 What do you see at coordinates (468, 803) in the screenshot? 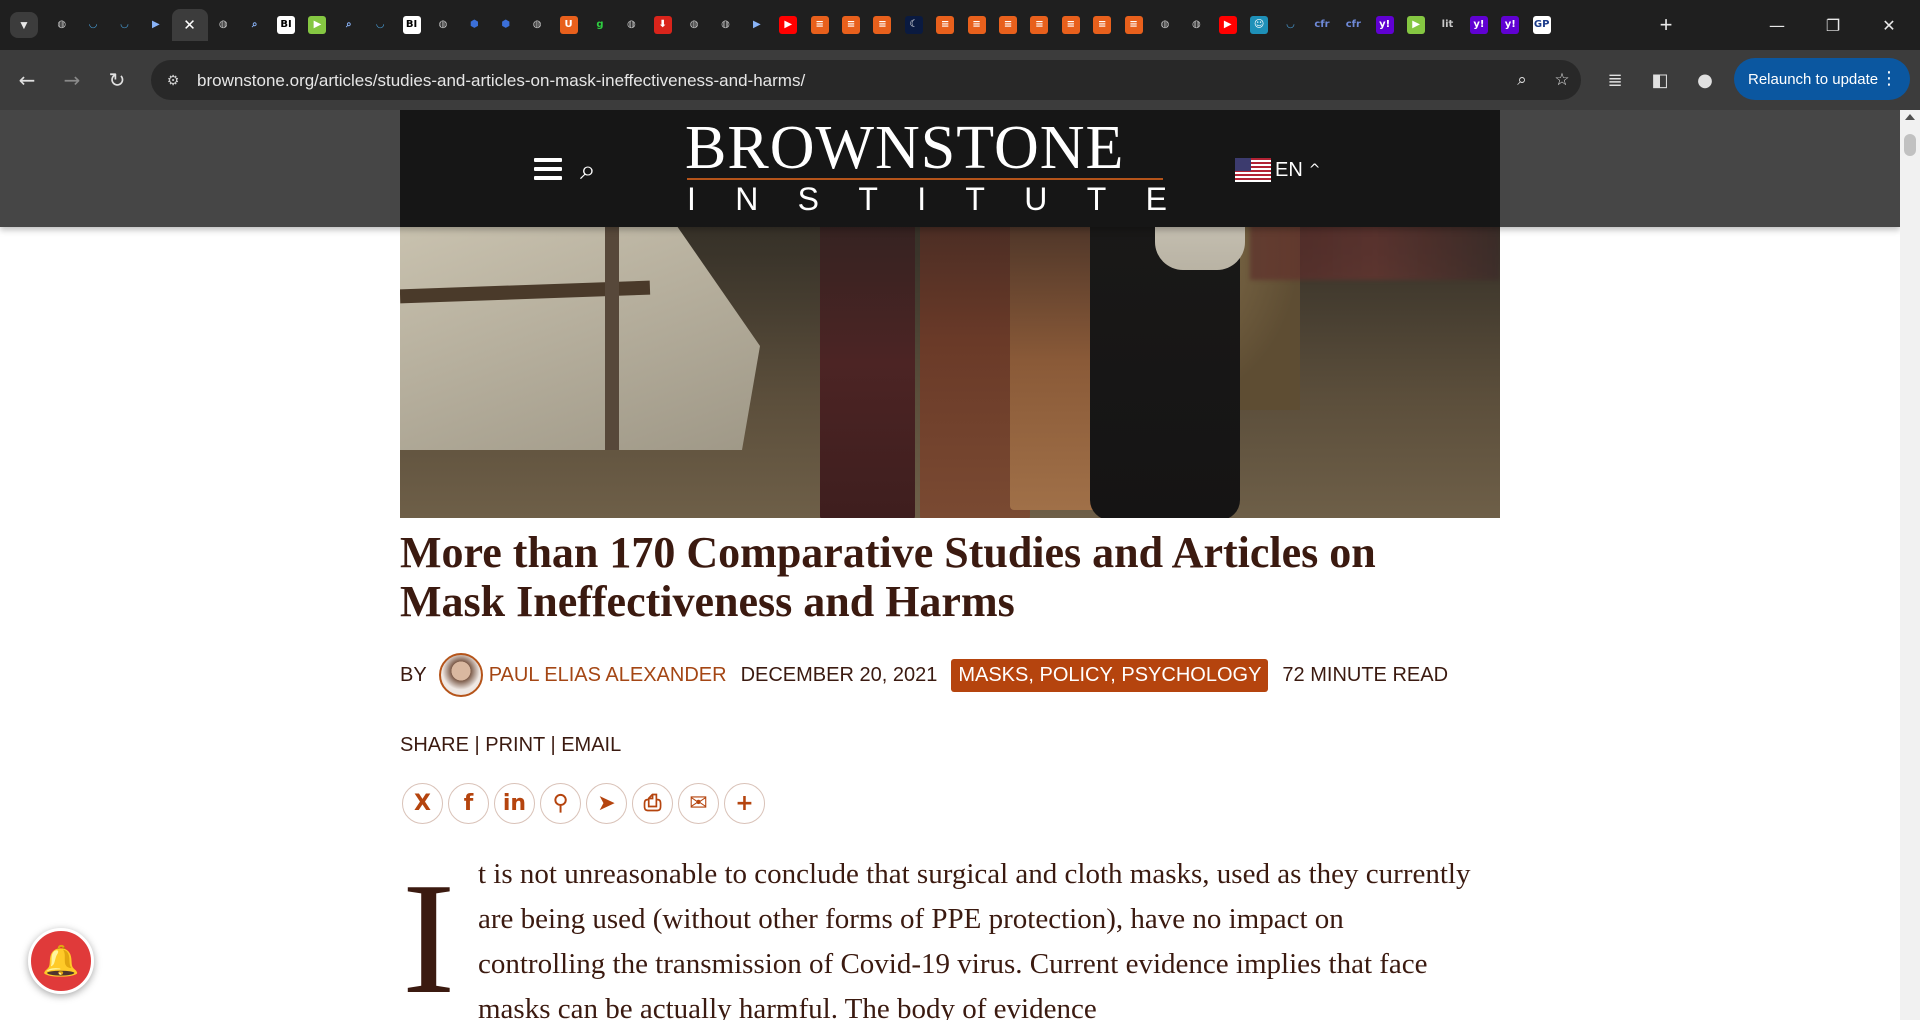
I see `facebook-share-icon: f` at bounding box center [468, 803].